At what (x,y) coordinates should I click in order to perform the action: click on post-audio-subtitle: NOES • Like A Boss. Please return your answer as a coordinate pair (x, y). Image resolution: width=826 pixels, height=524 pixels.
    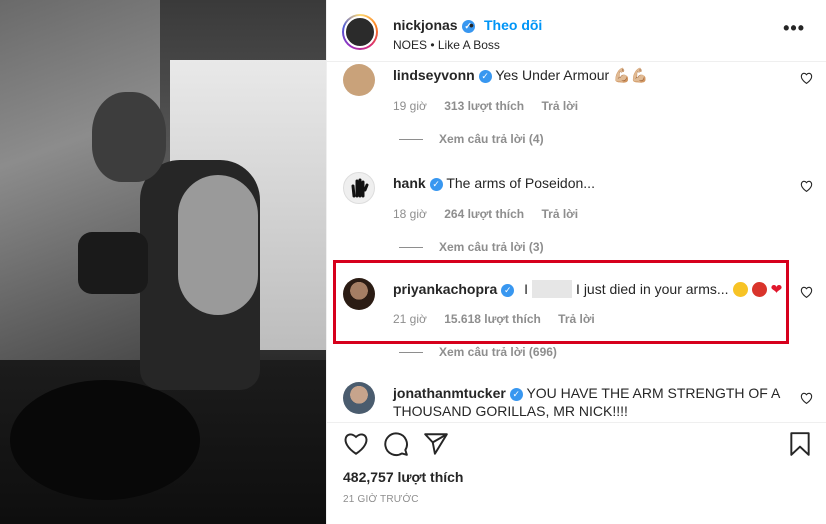
    Looking at the image, I should click on (446, 45).